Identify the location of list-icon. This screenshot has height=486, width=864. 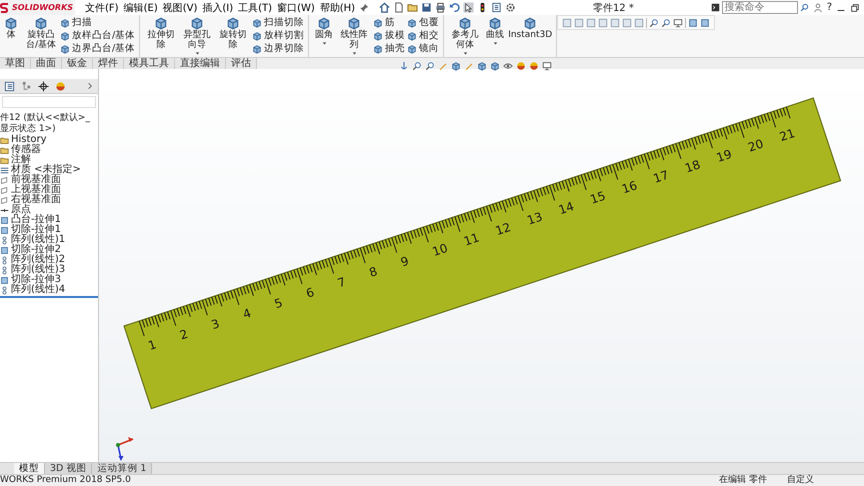
(496, 7).